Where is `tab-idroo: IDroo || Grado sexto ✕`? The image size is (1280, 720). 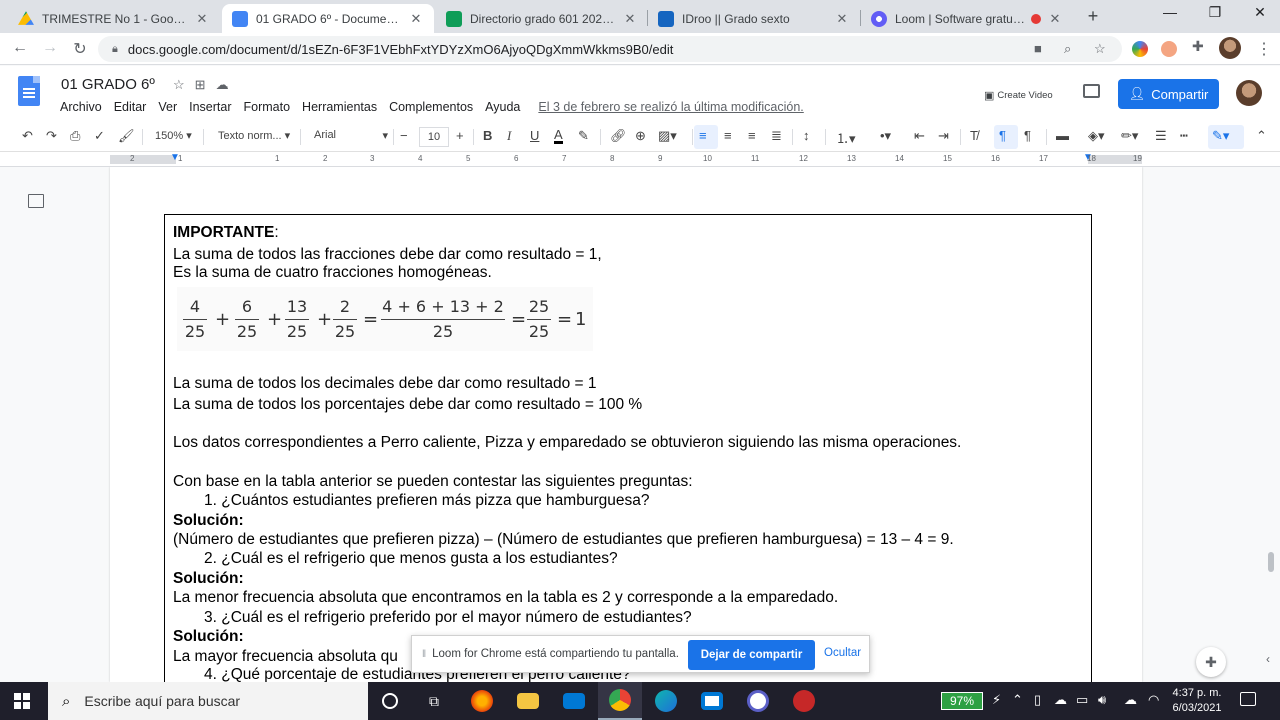 tab-idroo: IDroo || Grado sexto ✕ is located at coordinates (754, 18).